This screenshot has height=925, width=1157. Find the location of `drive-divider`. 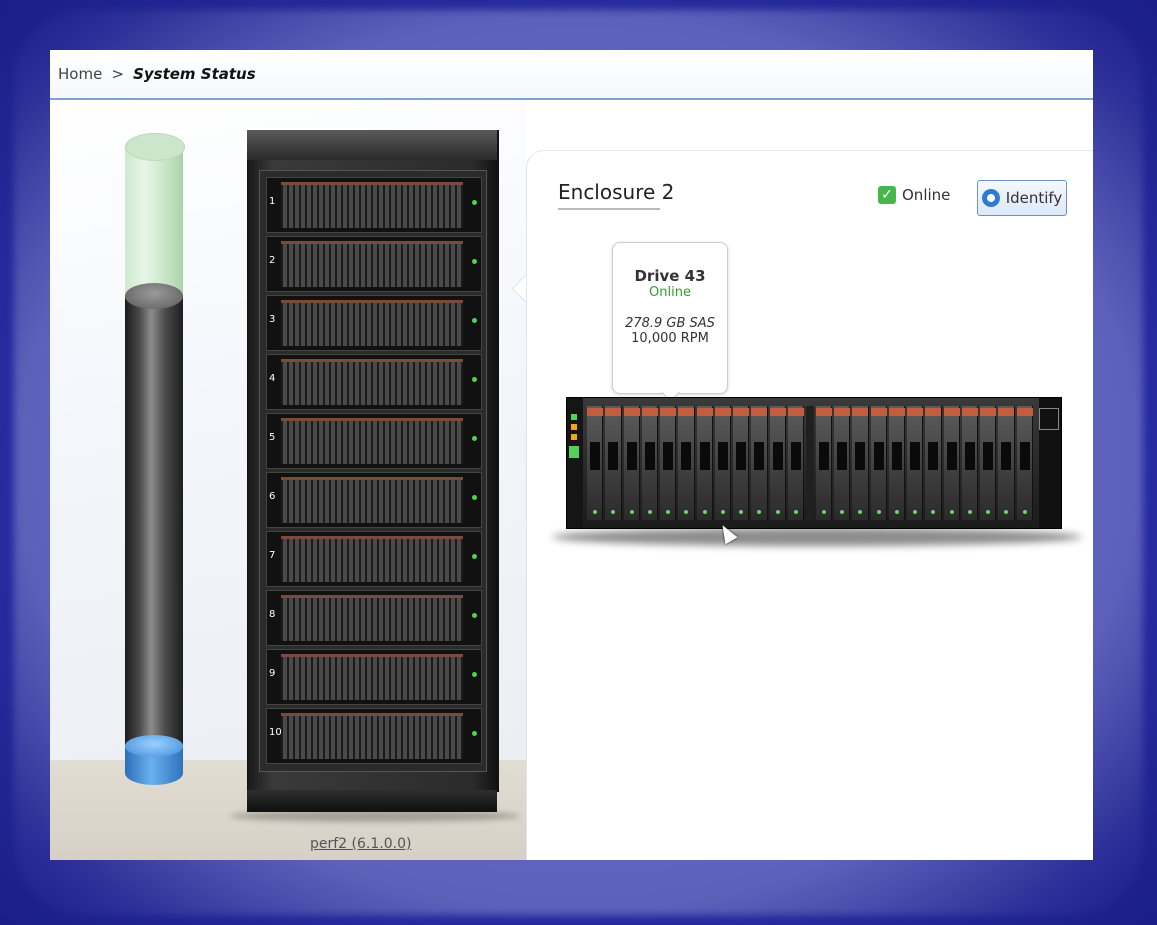

drive-divider is located at coordinates (810, 463).